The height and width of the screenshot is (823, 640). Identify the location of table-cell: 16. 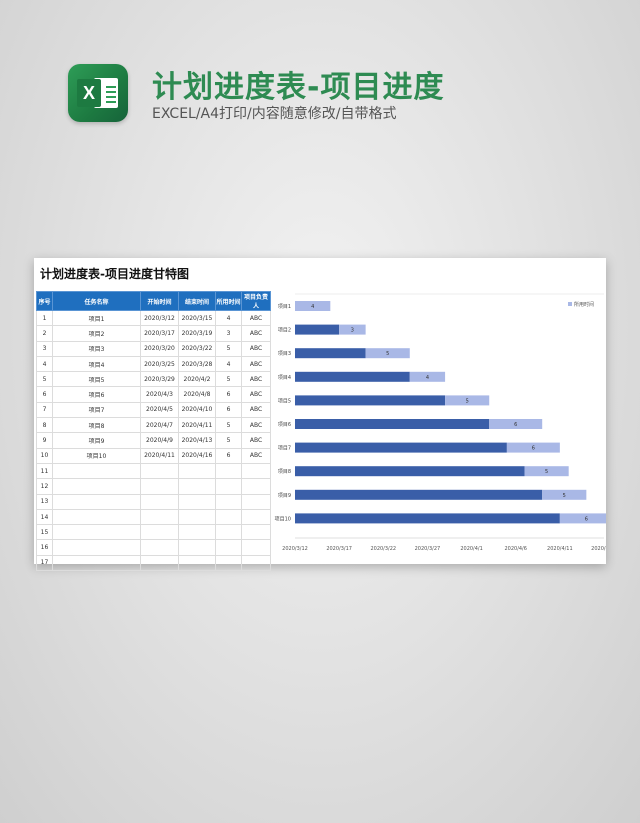
(44, 547).